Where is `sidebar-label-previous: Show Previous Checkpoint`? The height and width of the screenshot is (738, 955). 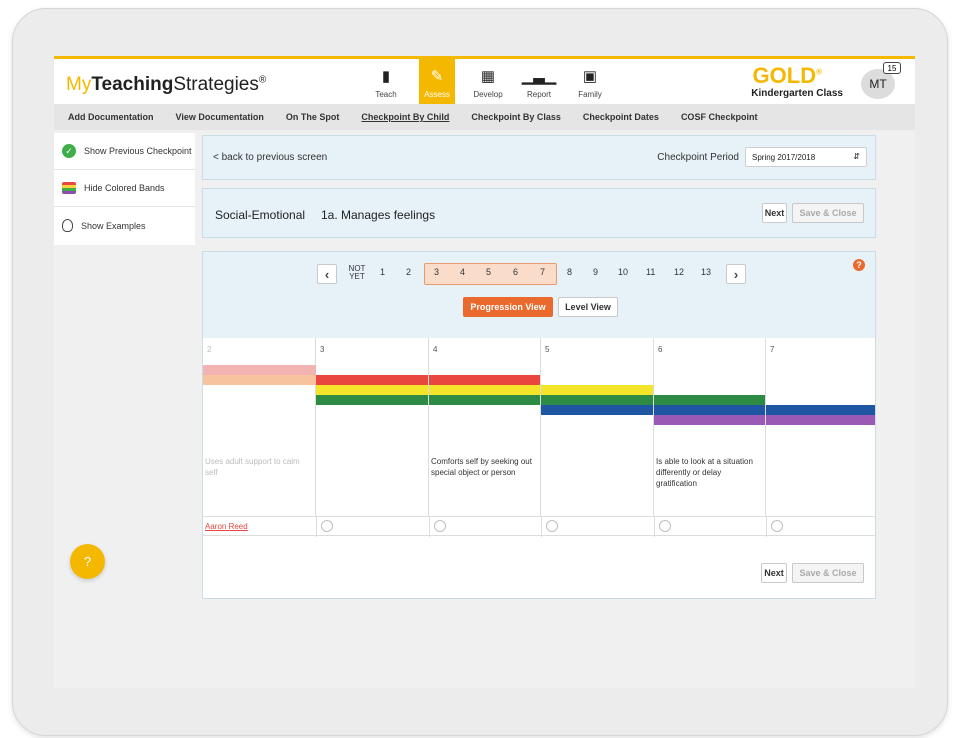 sidebar-label-previous: Show Previous Checkpoint is located at coordinates (138, 151).